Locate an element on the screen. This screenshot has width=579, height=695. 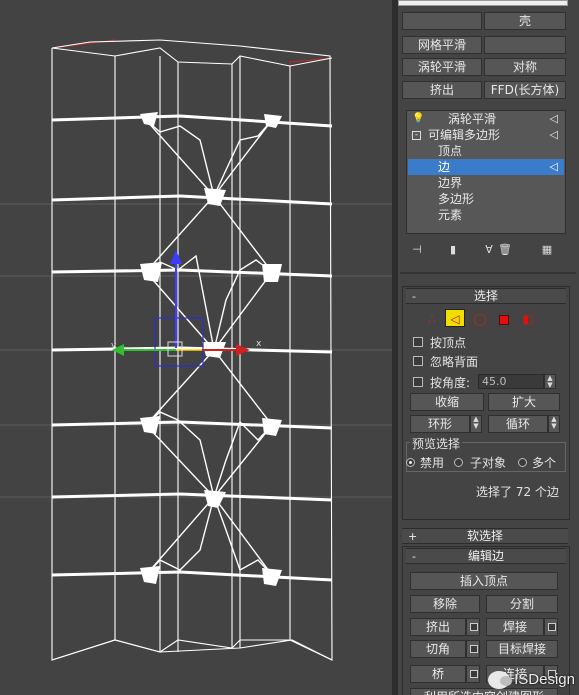
stack-item-border: 边界 is located at coordinates (486, 183).